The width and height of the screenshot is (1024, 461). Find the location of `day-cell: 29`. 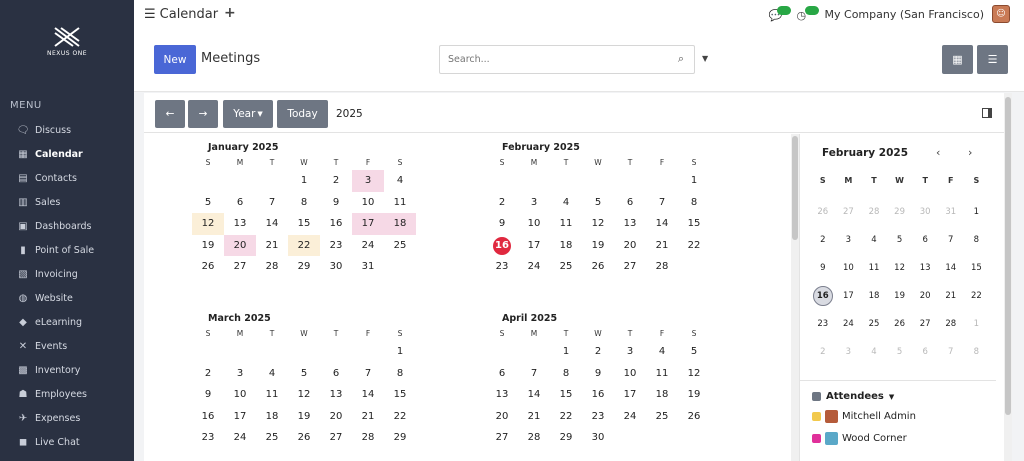

day-cell: 29 is located at coordinates (304, 267).